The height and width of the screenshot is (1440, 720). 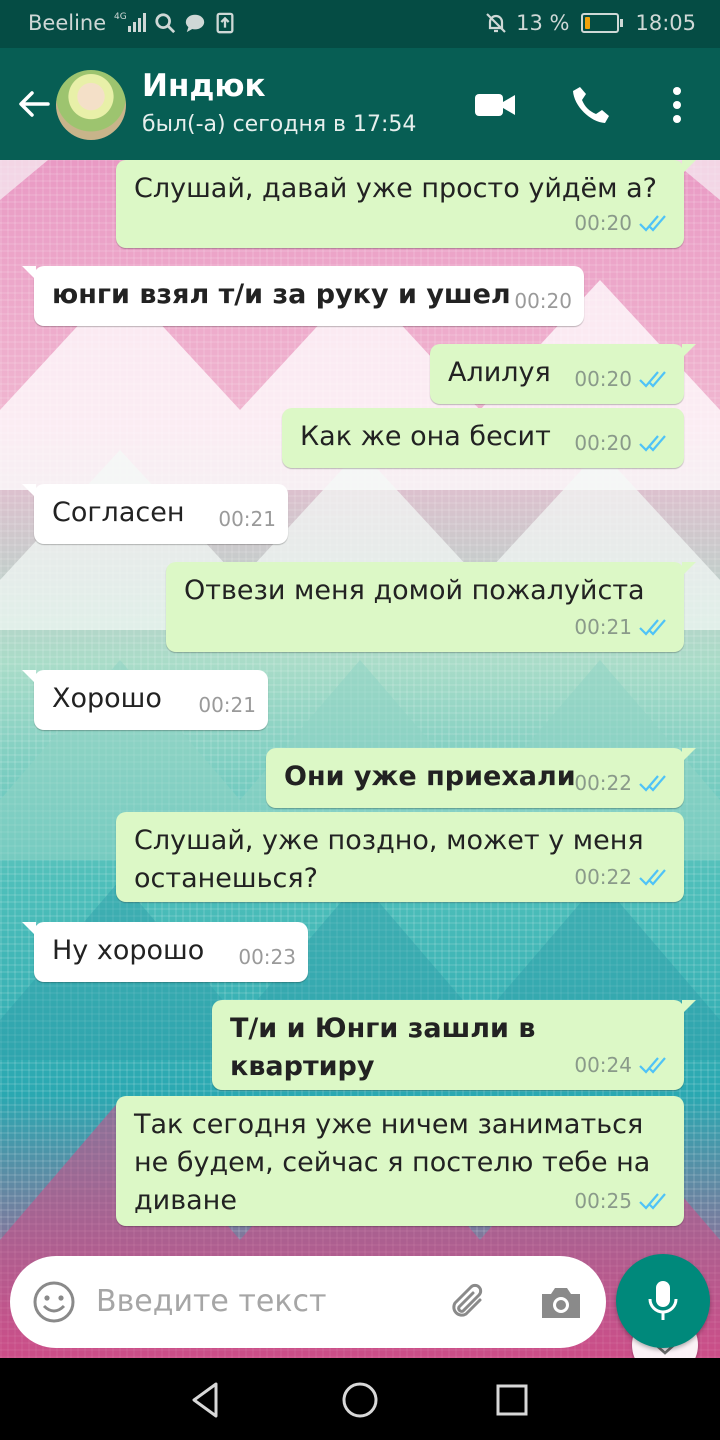 What do you see at coordinates (602, 23) in the screenshot?
I see `battery-icon` at bounding box center [602, 23].